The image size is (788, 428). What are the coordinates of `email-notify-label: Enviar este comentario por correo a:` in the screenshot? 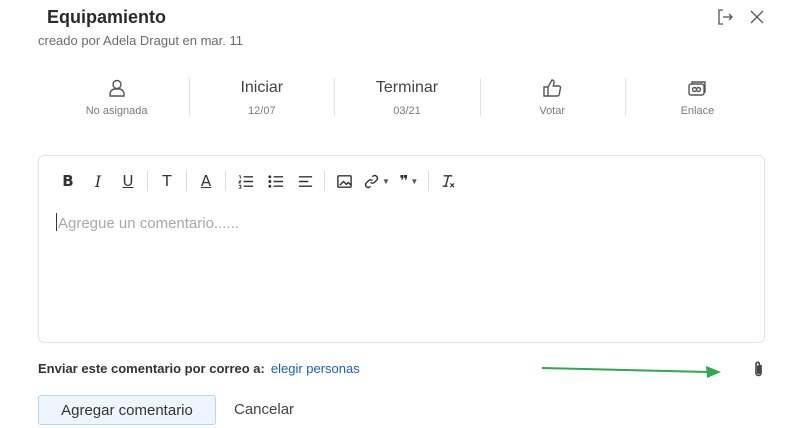 It's located at (151, 368).